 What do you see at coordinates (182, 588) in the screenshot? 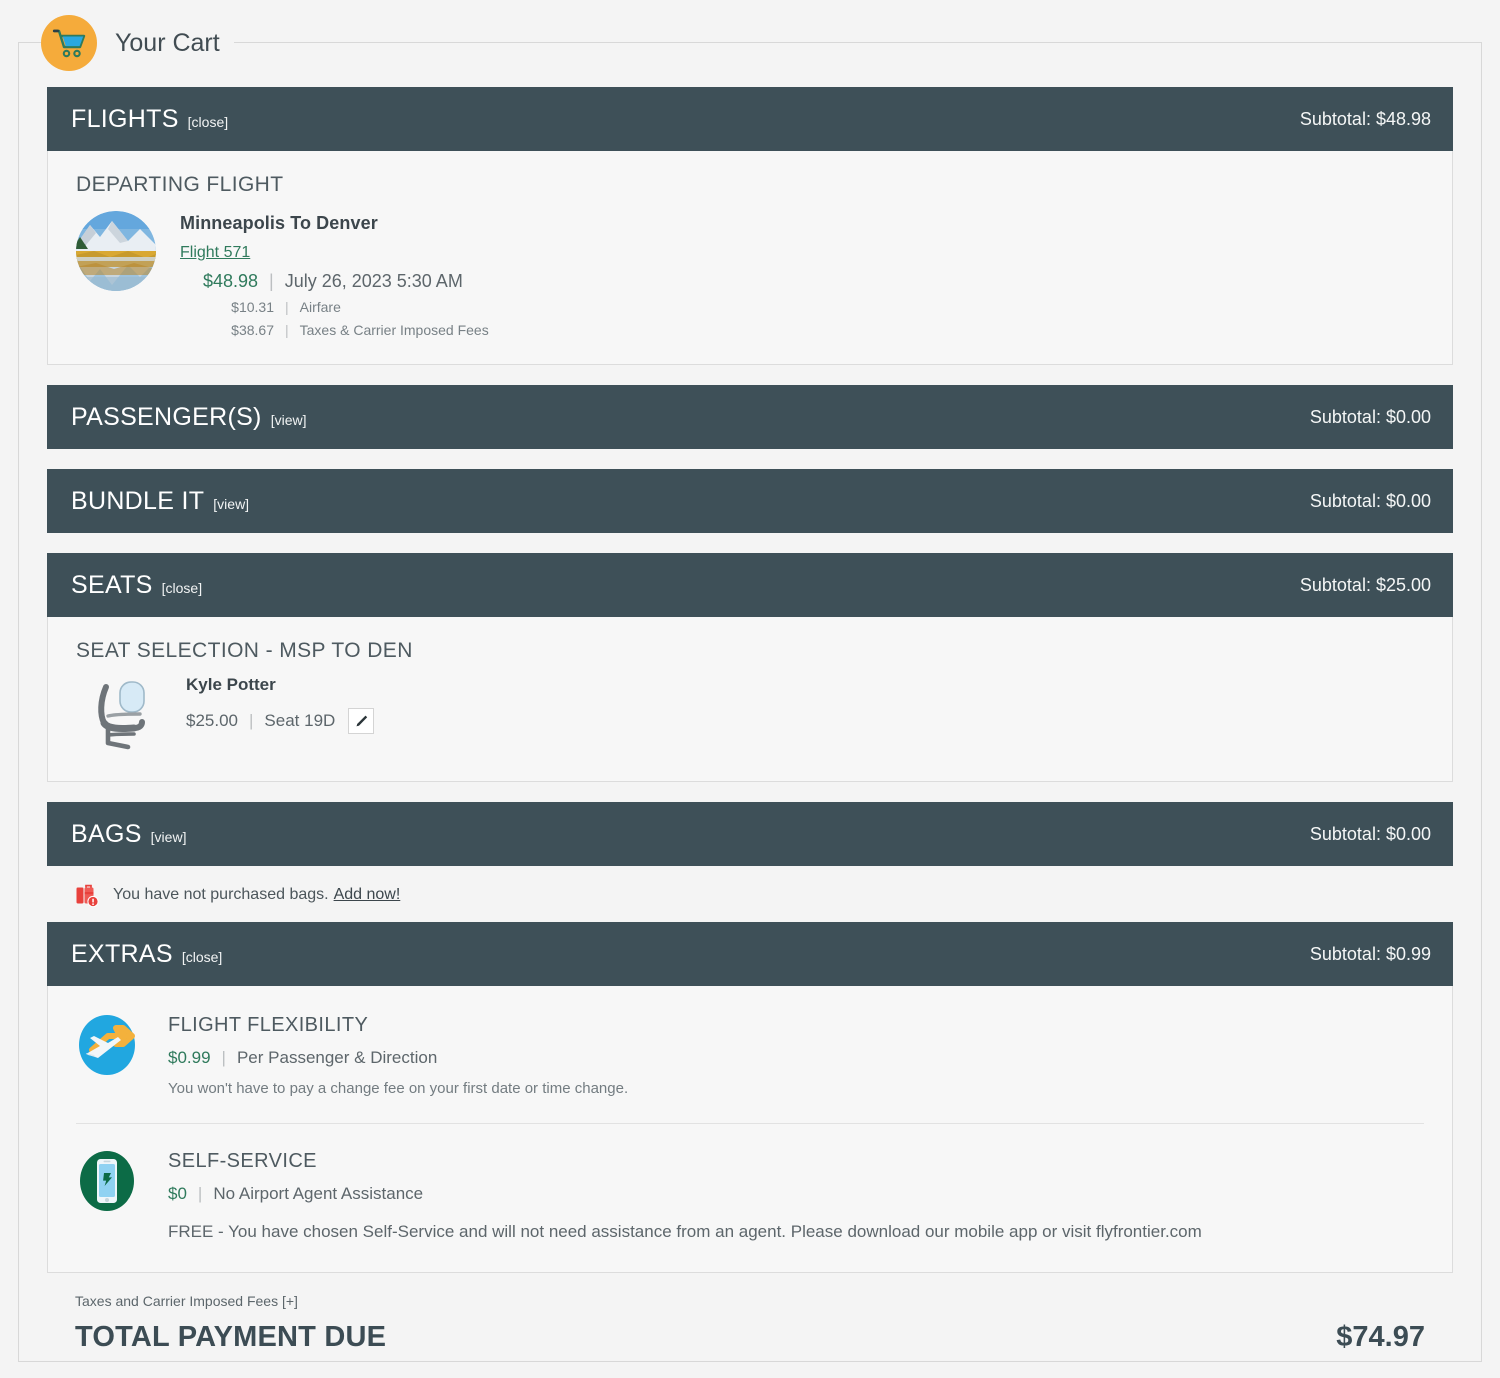
I see `toggle-seats: [close]` at bounding box center [182, 588].